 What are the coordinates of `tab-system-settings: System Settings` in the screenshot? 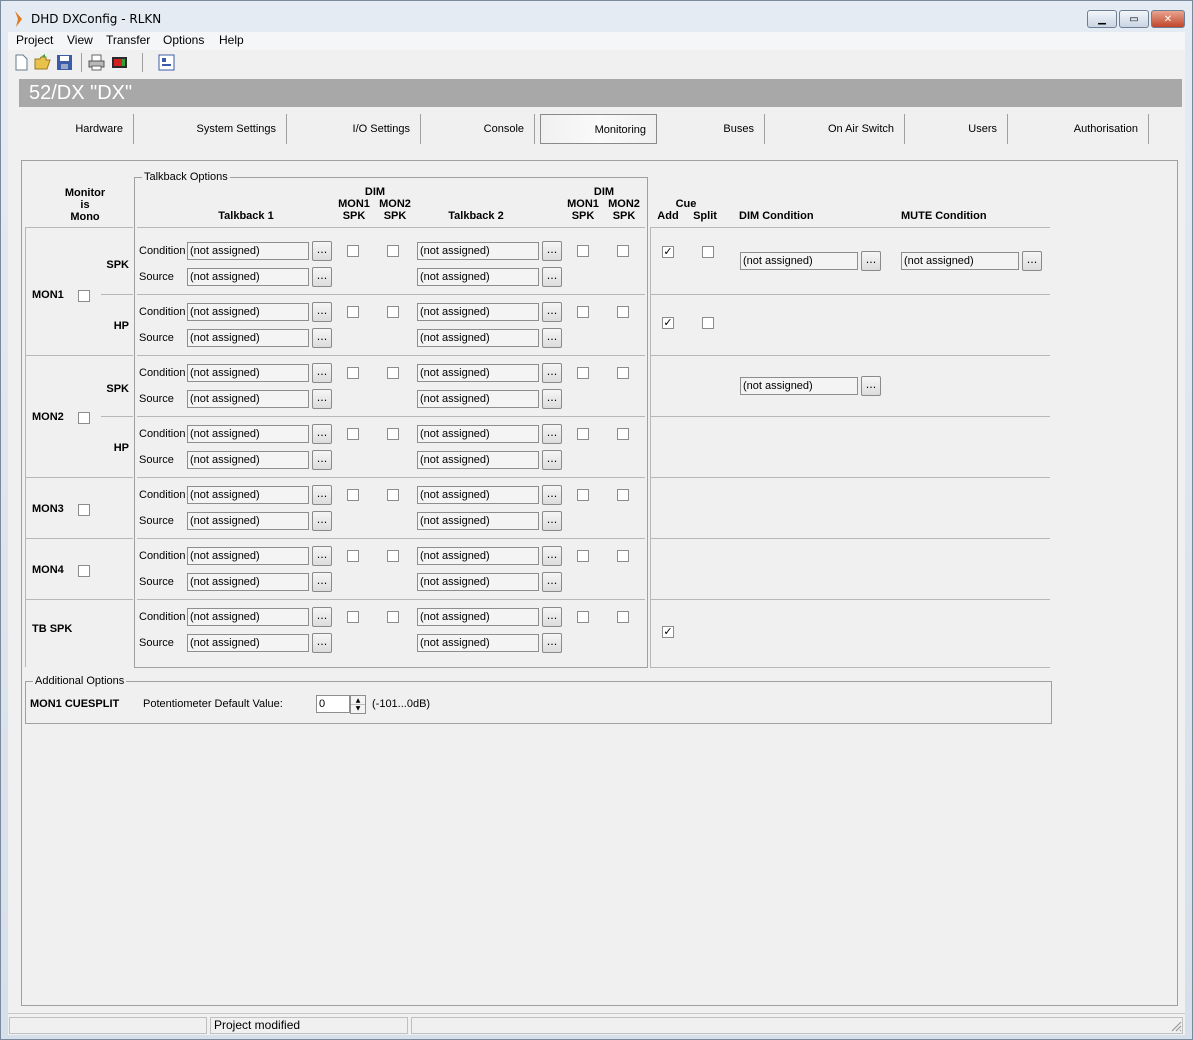 It's located at (210, 129).